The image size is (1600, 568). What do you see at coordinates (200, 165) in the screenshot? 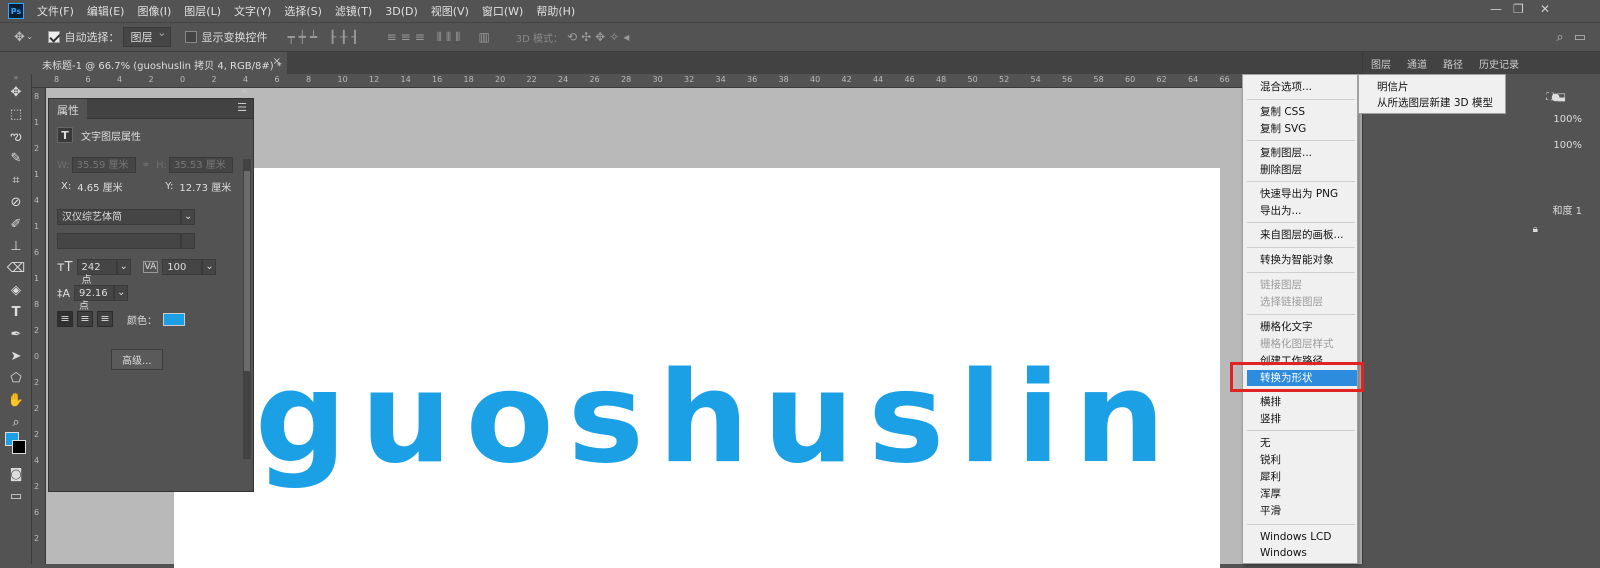
I see `height-field: 35.53 厘米` at bounding box center [200, 165].